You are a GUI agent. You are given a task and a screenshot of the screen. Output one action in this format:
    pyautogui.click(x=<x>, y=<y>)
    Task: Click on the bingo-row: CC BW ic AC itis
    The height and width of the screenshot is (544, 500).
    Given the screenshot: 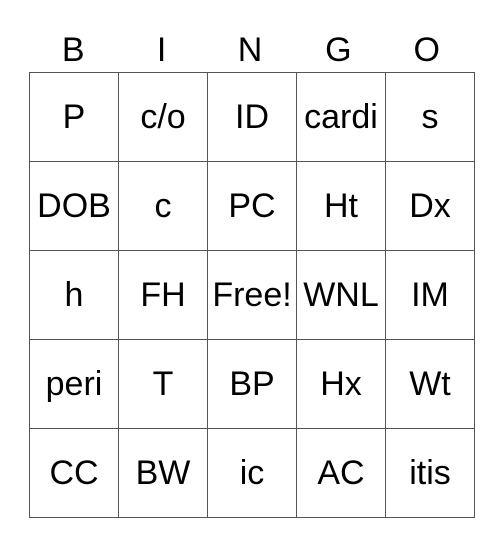 What is the action you would take?
    pyautogui.click(x=252, y=473)
    